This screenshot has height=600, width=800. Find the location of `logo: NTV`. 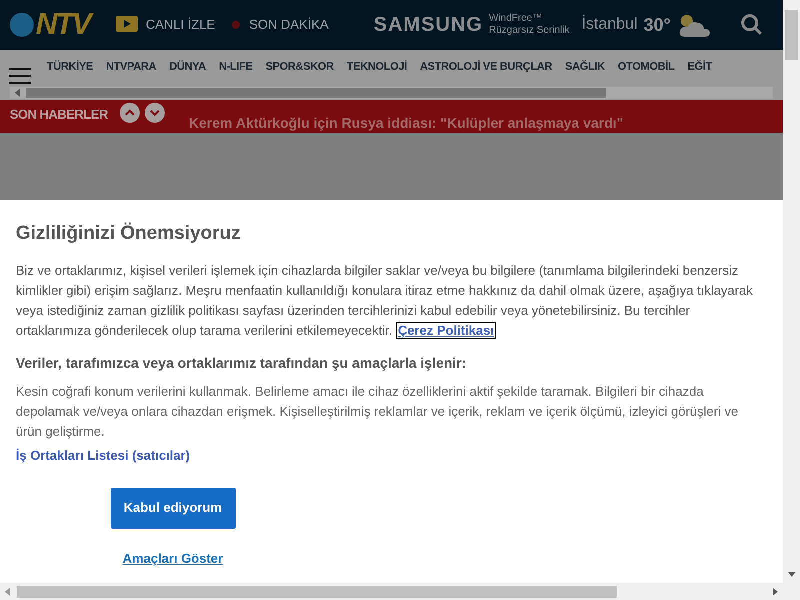

logo: NTV is located at coordinates (55, 25).